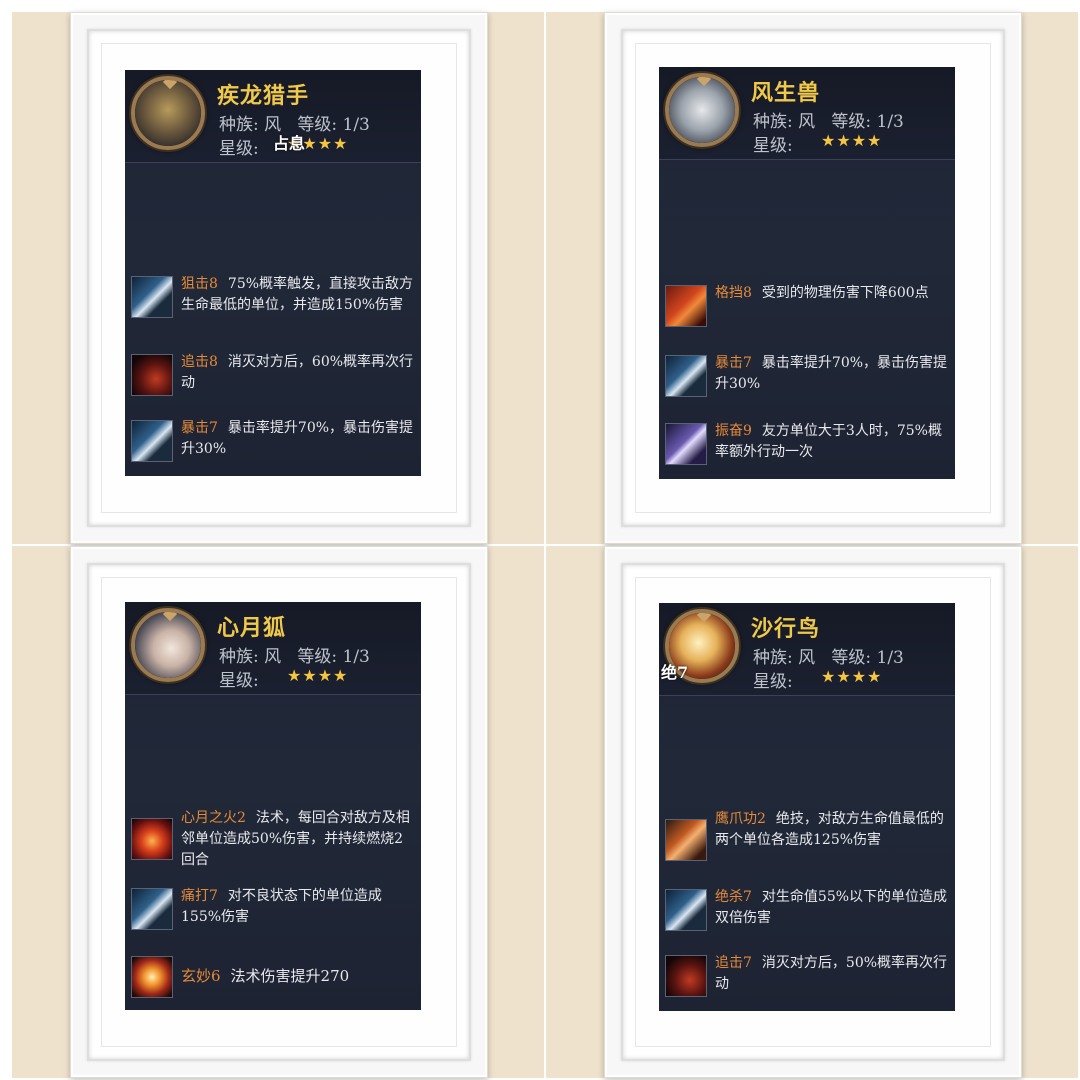 The width and height of the screenshot is (1080, 1080). What do you see at coordinates (733, 963) in the screenshot?
I see `skill-name: 追击7` at bounding box center [733, 963].